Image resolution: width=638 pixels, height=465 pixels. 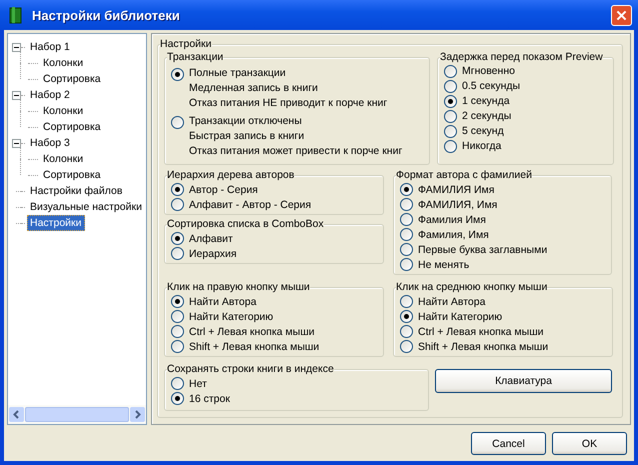 I want to click on group-title: Транзакции, so click(x=195, y=57).